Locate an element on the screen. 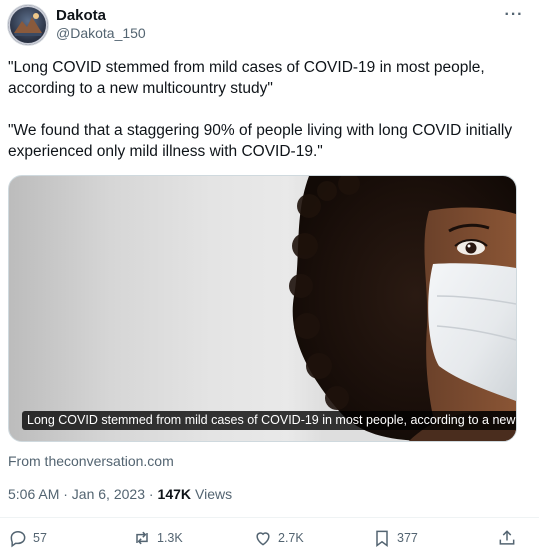  share-icon is located at coordinates (507, 537).